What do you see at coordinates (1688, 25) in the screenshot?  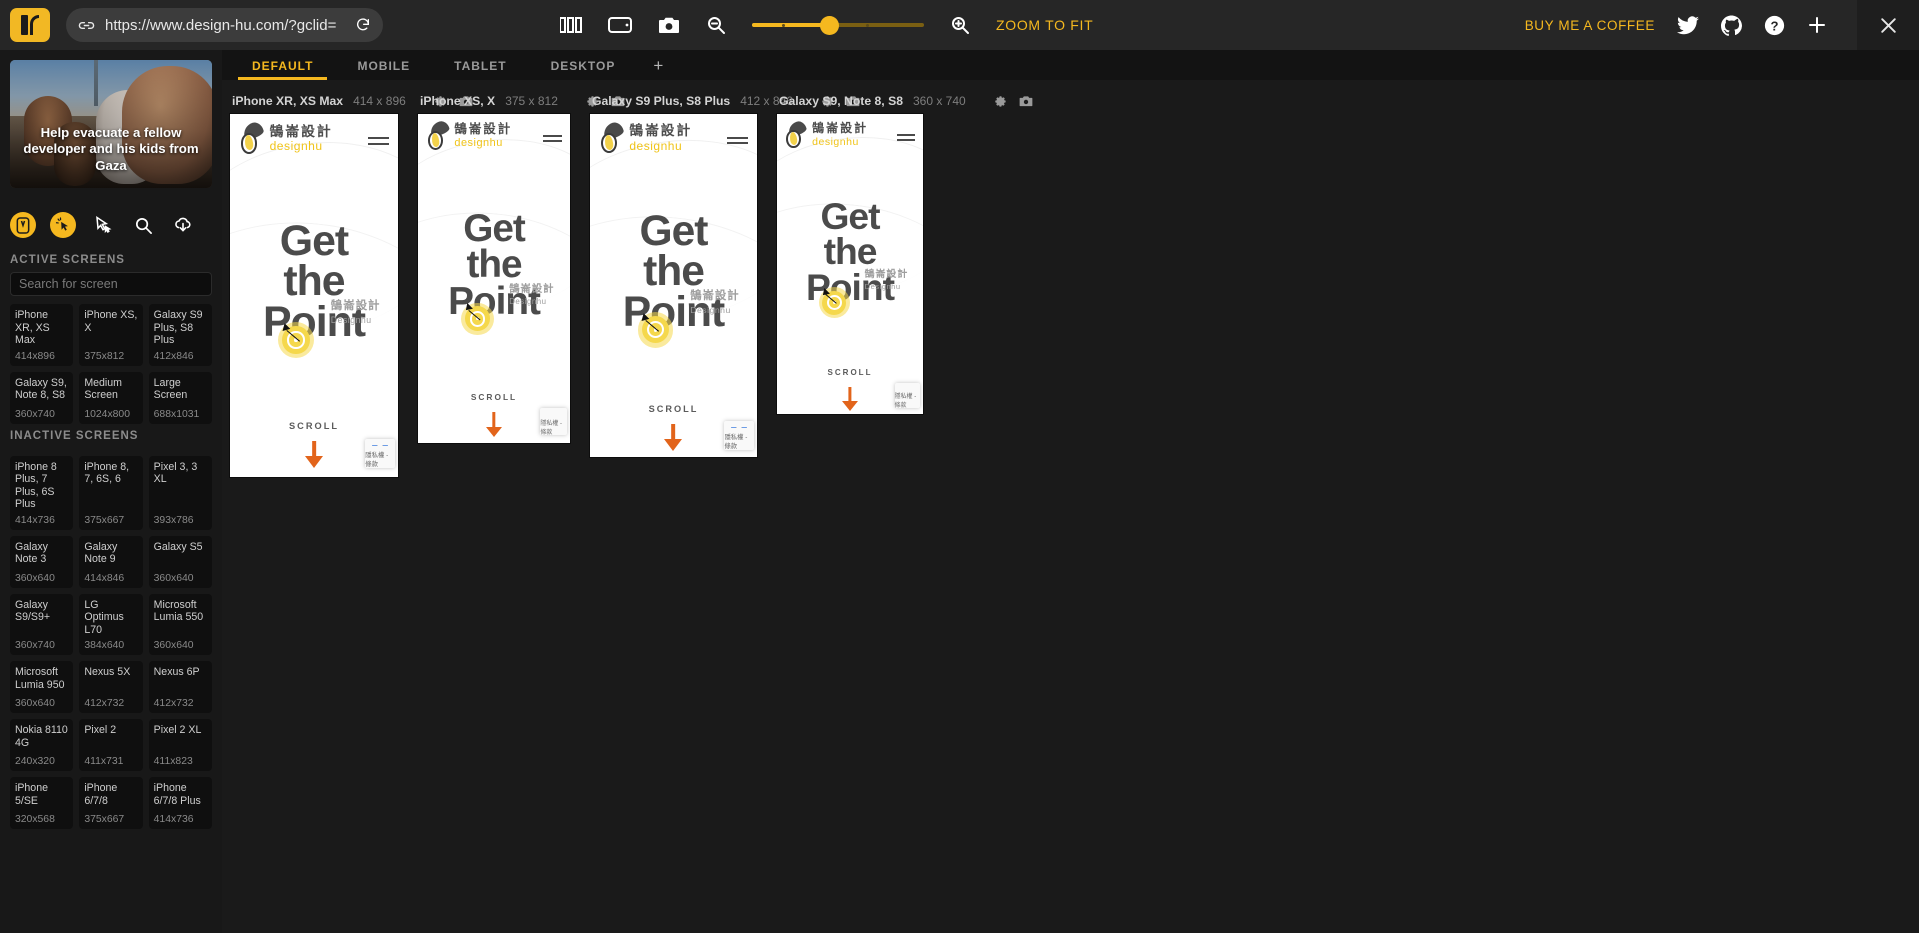 I see `twitter-icon` at bounding box center [1688, 25].